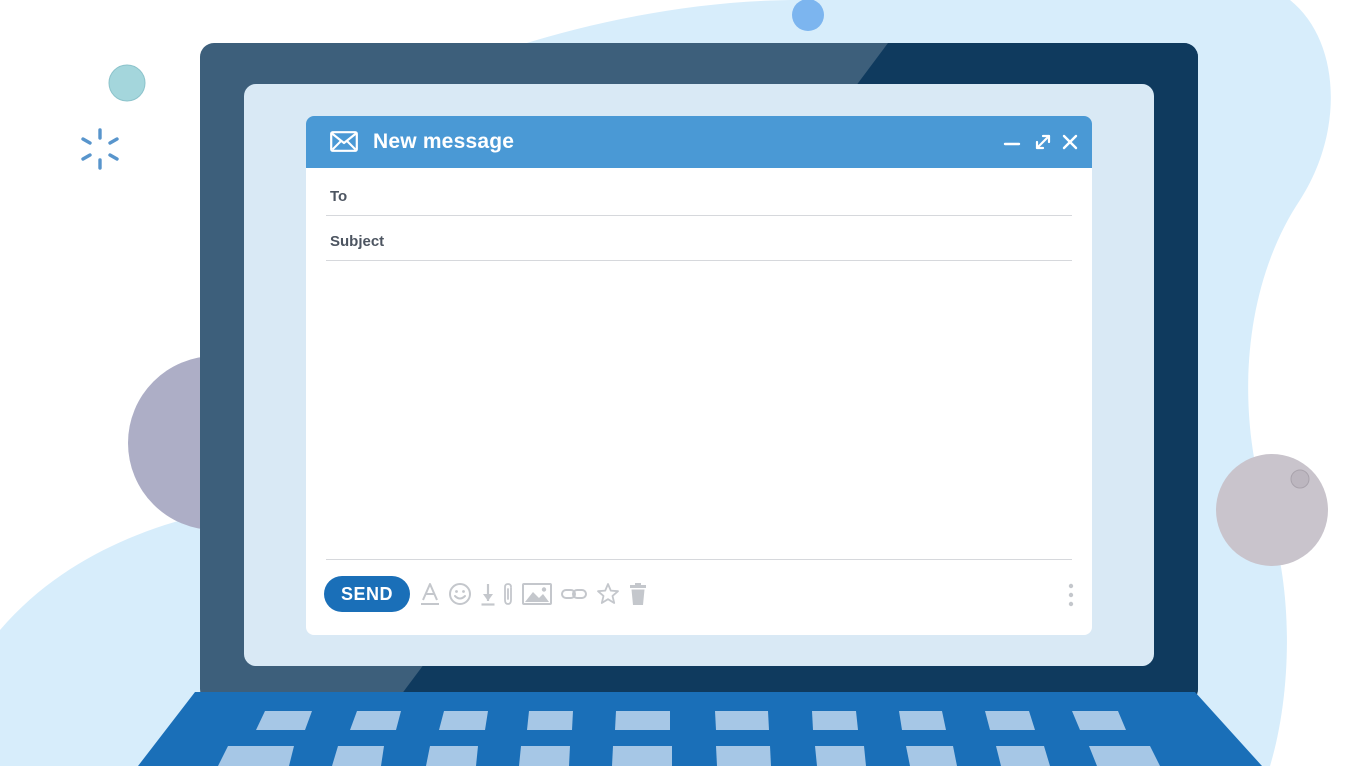  Describe the element at coordinates (1272, 510) in the screenshot. I see `decor-circle-right` at that location.